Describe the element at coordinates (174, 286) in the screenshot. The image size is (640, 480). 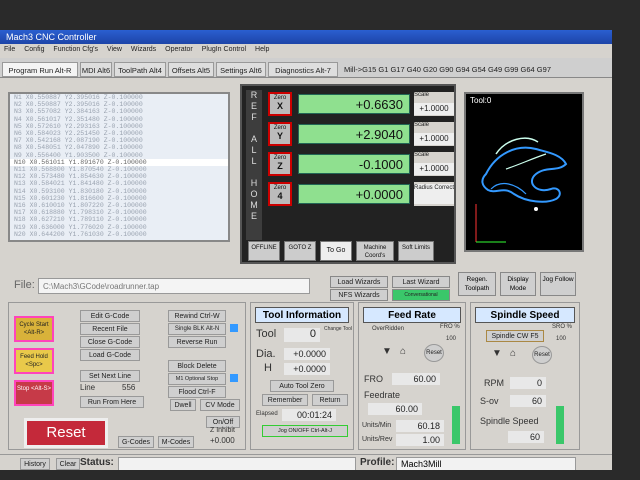
I see `file-path-field: C:\Mach3\GCode\roadrunner.tap` at that location.